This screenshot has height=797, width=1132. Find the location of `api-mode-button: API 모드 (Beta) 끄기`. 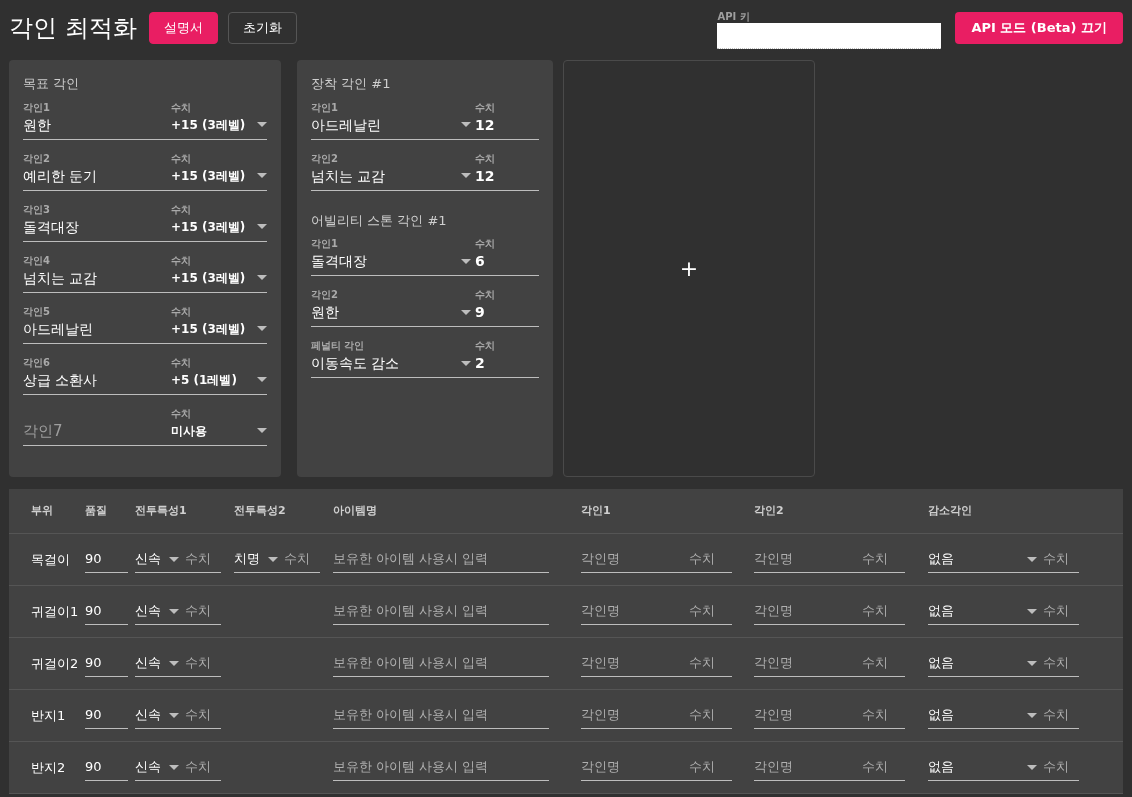

api-mode-button: API 모드 (Beta) 끄기 is located at coordinates (1039, 28).